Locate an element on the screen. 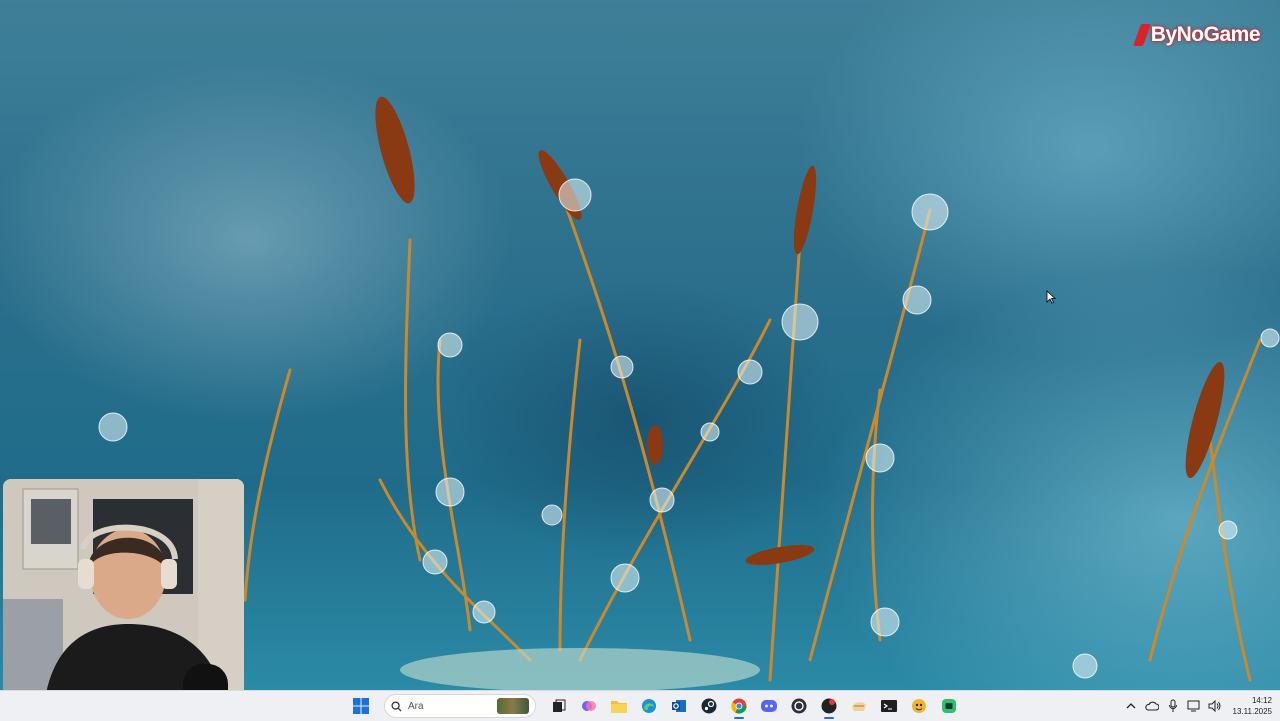  game-app-icon is located at coordinates (919, 706).